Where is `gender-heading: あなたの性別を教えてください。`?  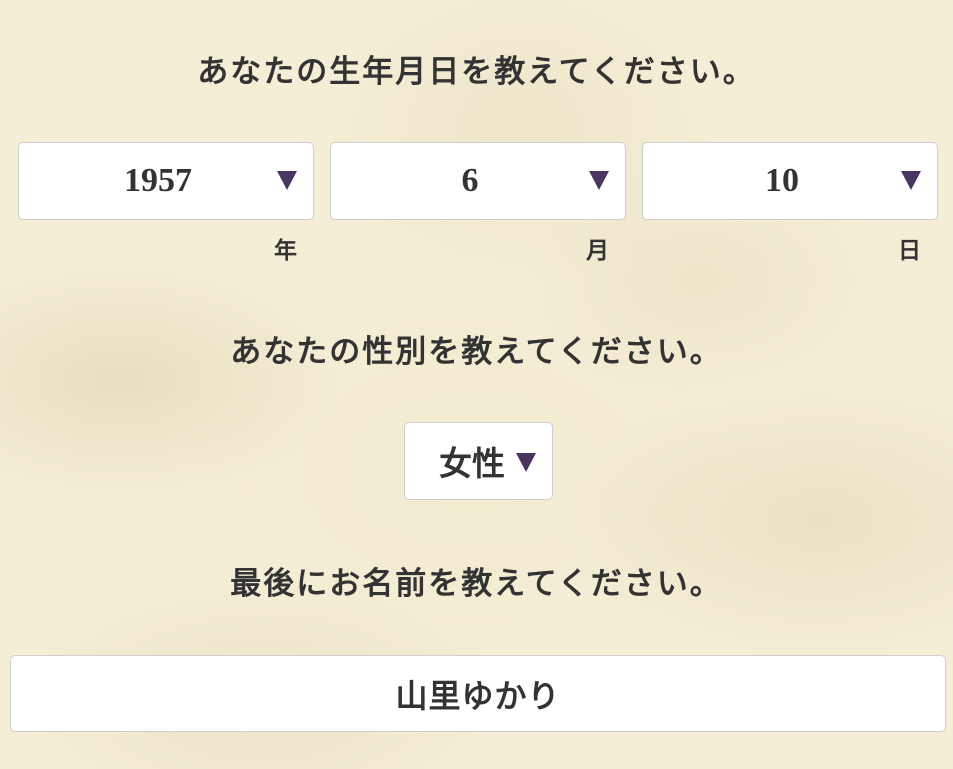 gender-heading: あなたの性別を教えてください。 is located at coordinates (476, 352).